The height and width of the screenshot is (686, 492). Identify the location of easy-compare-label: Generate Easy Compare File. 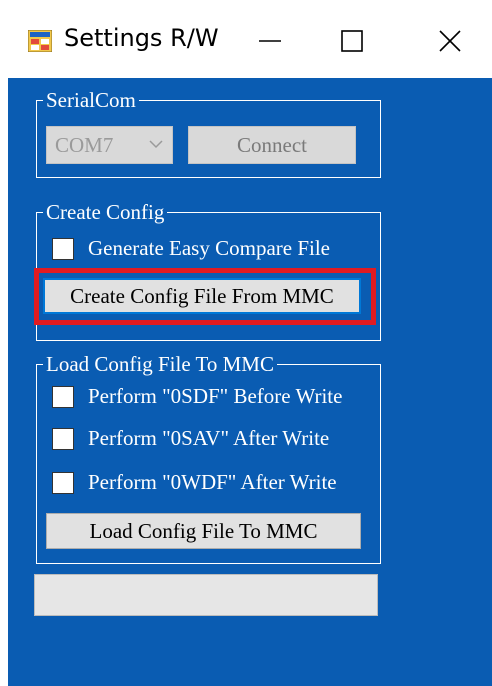
(209, 248).